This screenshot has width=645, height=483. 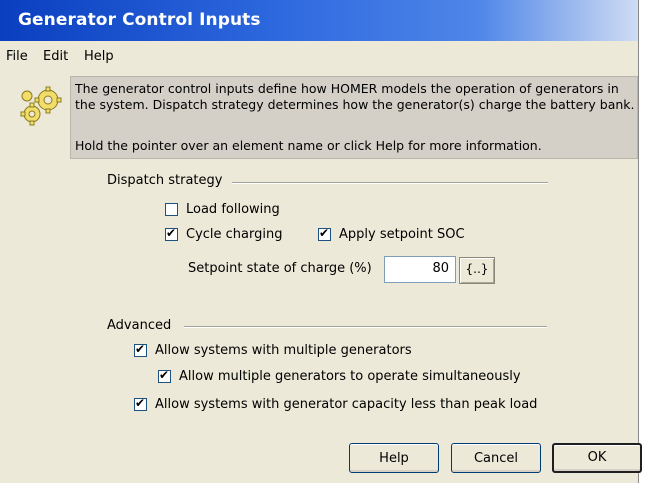 What do you see at coordinates (390, 183) in the screenshot?
I see `dispatch-divider` at bounding box center [390, 183].